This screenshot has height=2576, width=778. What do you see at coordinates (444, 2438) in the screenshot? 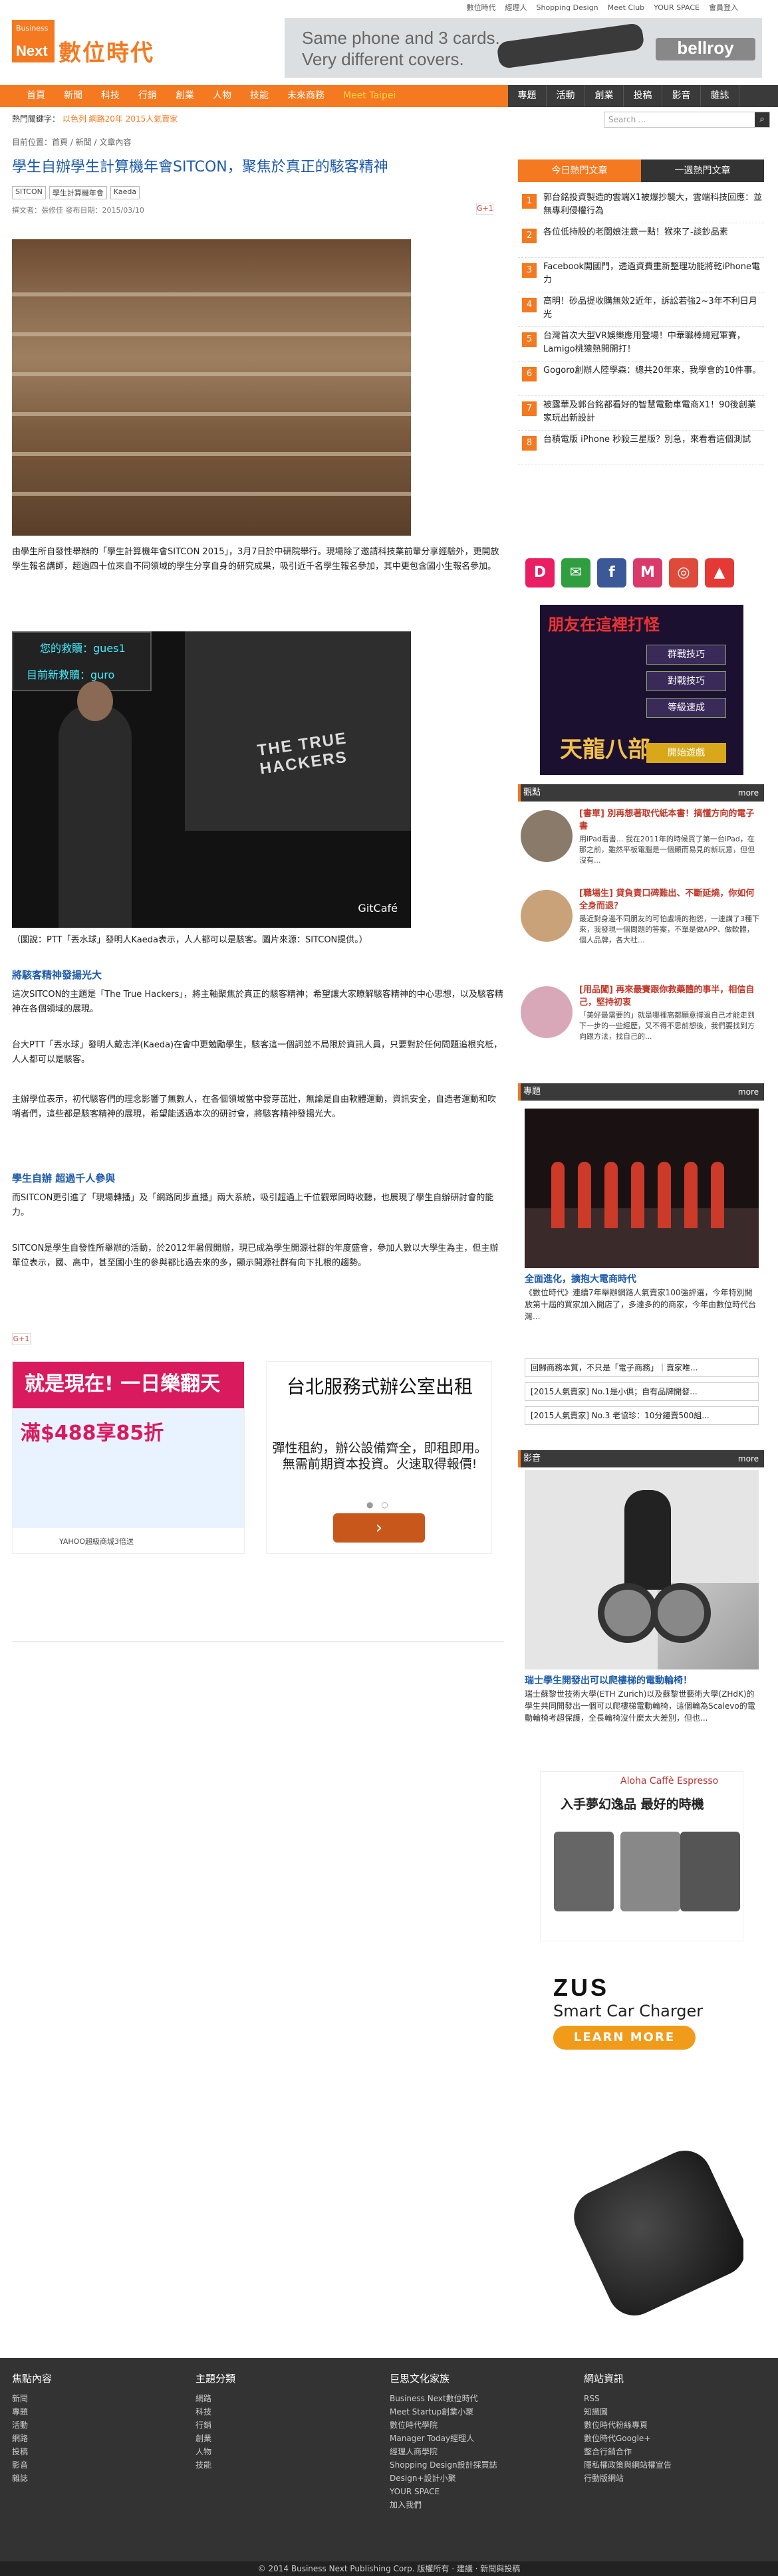
I see `footer-link: Manager Today經理人` at bounding box center [444, 2438].